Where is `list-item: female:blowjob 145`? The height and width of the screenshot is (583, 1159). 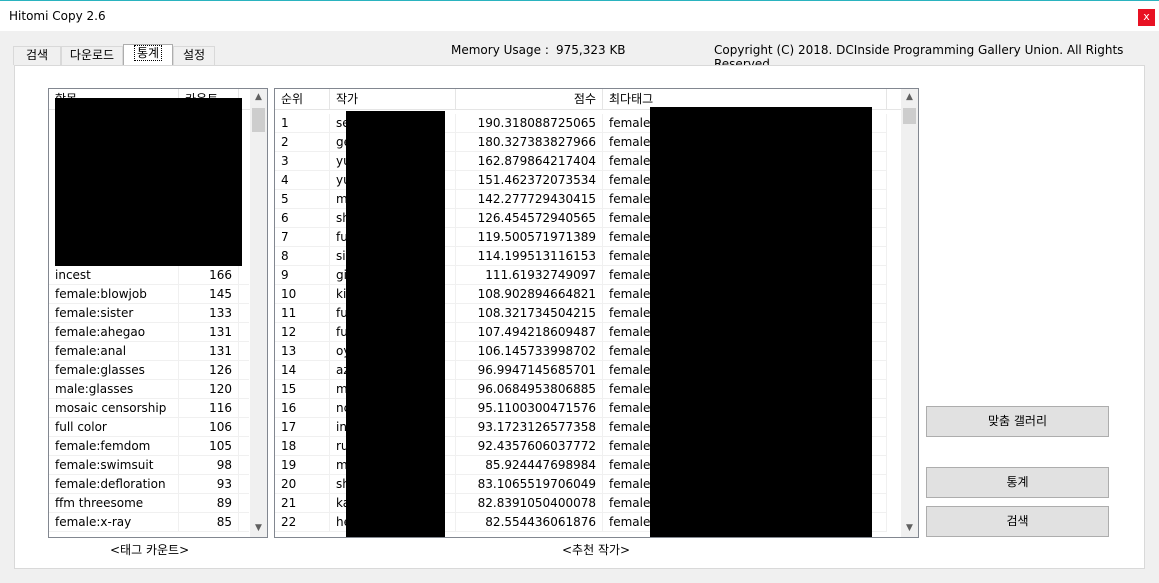
list-item: female:blowjob 145 is located at coordinates (149, 294).